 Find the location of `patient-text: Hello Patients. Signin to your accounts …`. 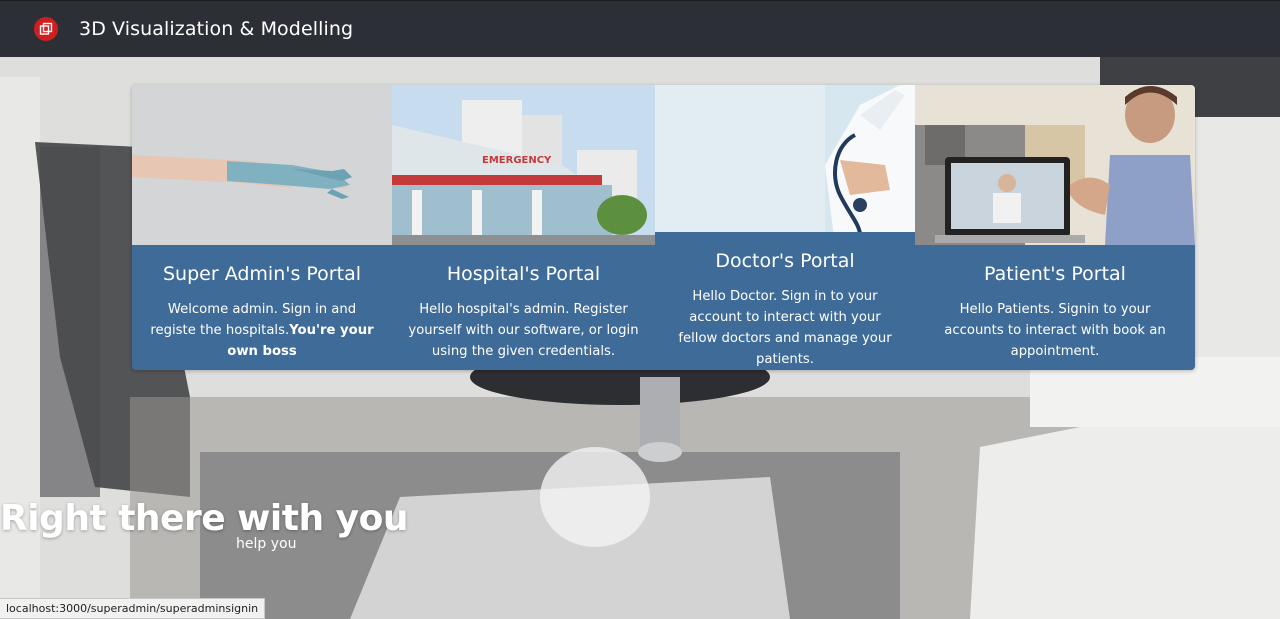

patient-text: Hello Patients. Signin to your accounts … is located at coordinates (1055, 330).